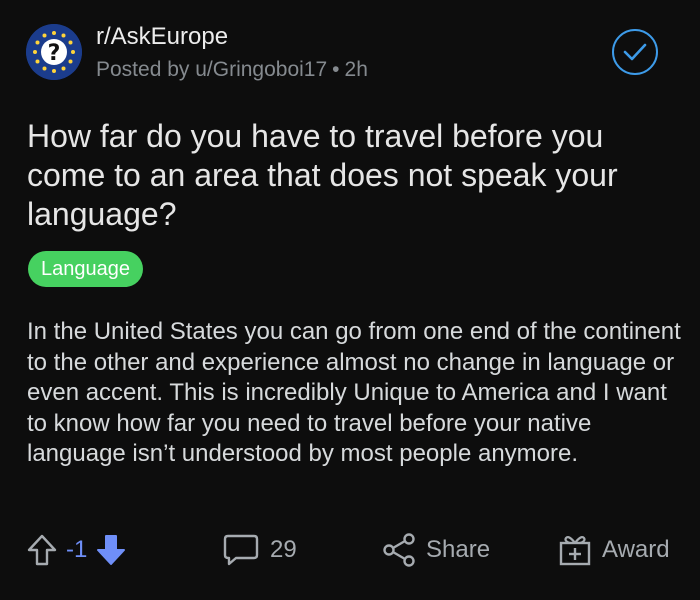  Describe the element at coordinates (162, 37) in the screenshot. I see `subreddit-name: r/AskEurope` at that location.